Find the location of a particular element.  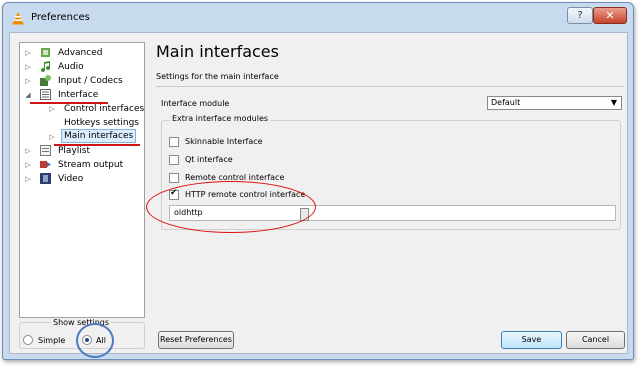

tree-item-label: Stream output is located at coordinates (91, 165).